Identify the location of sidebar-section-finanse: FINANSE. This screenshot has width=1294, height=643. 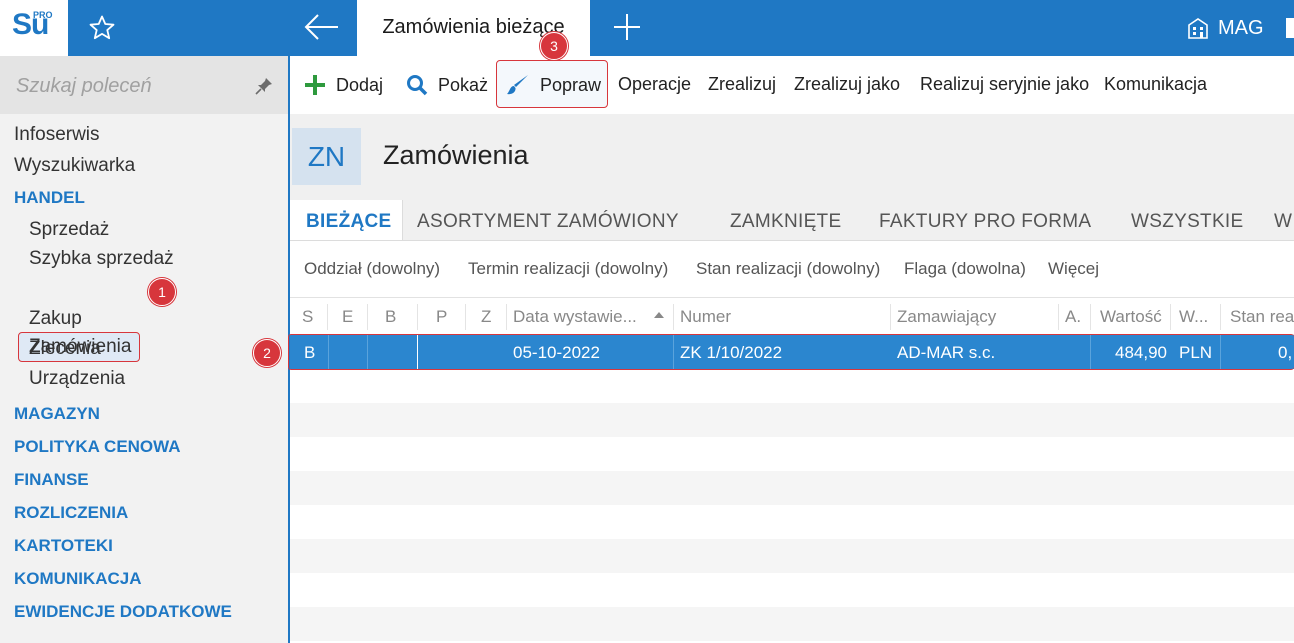
(51, 480).